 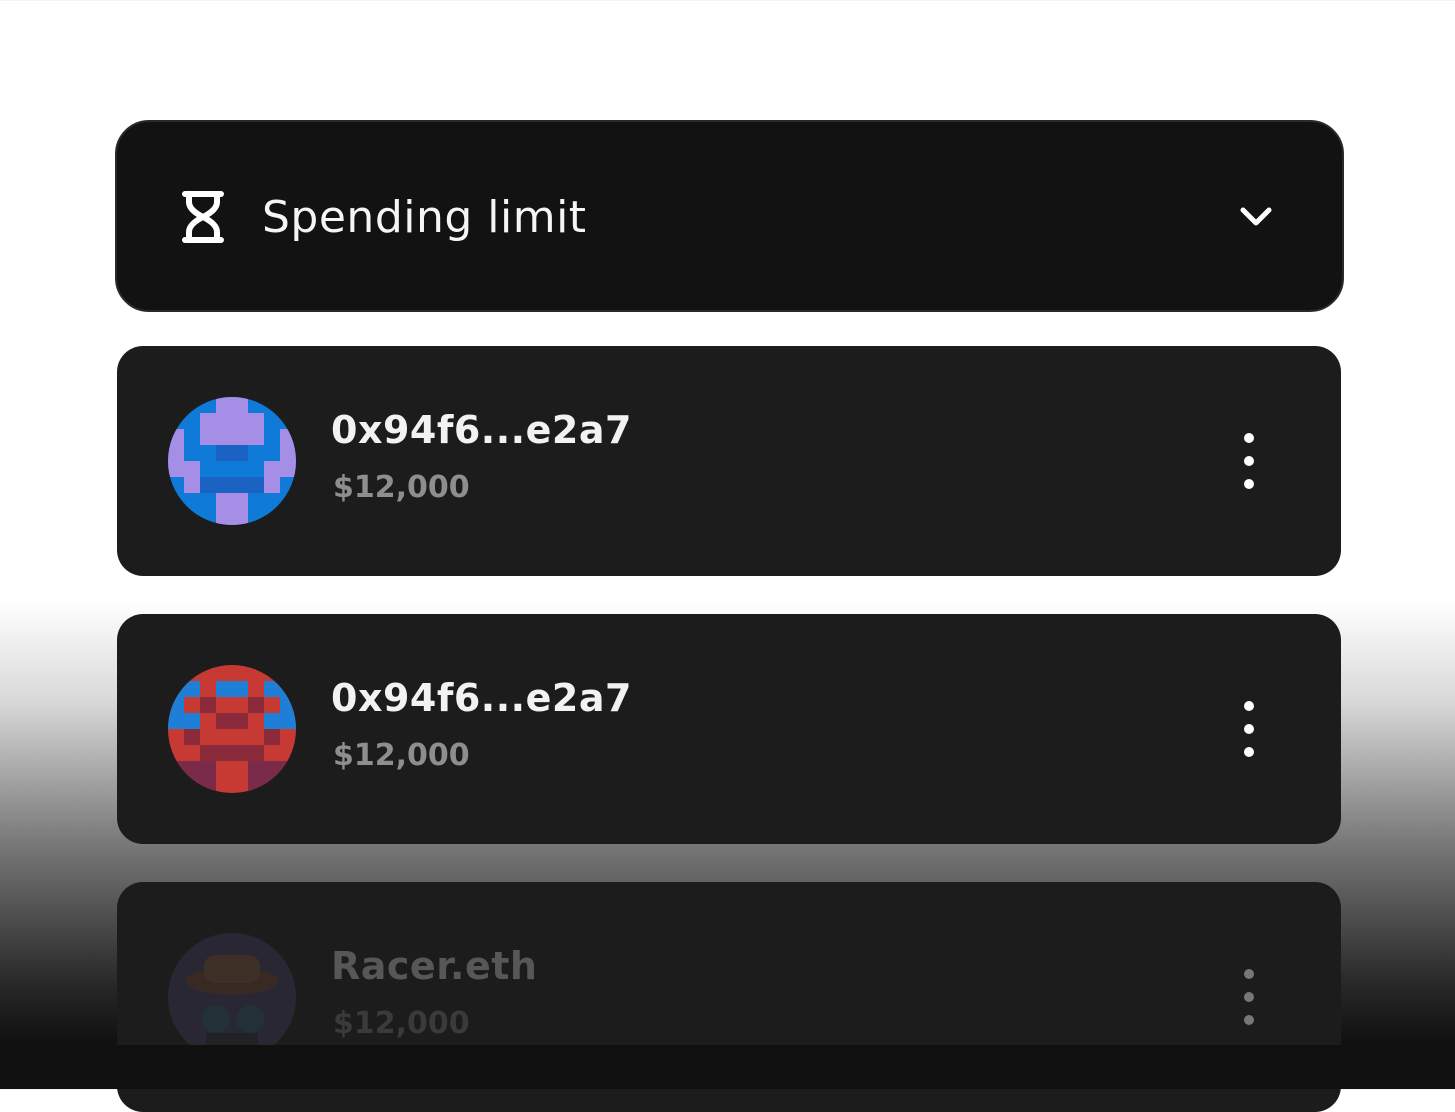 What do you see at coordinates (727, 1067) in the screenshot?
I see `bottom-fade-overlay` at bounding box center [727, 1067].